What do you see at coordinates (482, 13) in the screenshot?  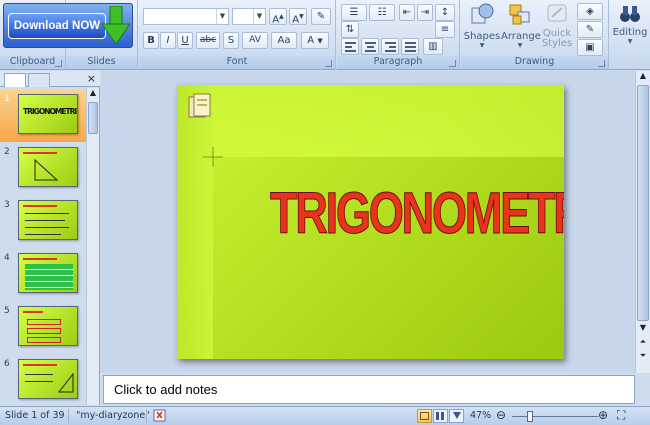 I see `shapes-icon` at bounding box center [482, 13].